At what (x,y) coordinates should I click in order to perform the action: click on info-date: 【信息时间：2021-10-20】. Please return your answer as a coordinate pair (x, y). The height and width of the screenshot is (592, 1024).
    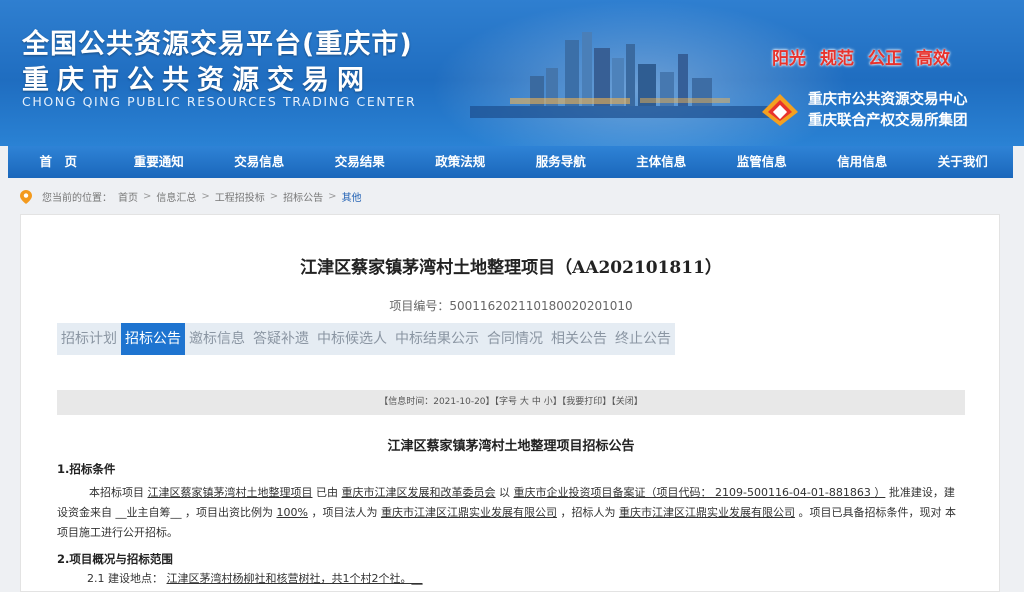
    Looking at the image, I should click on (437, 402).